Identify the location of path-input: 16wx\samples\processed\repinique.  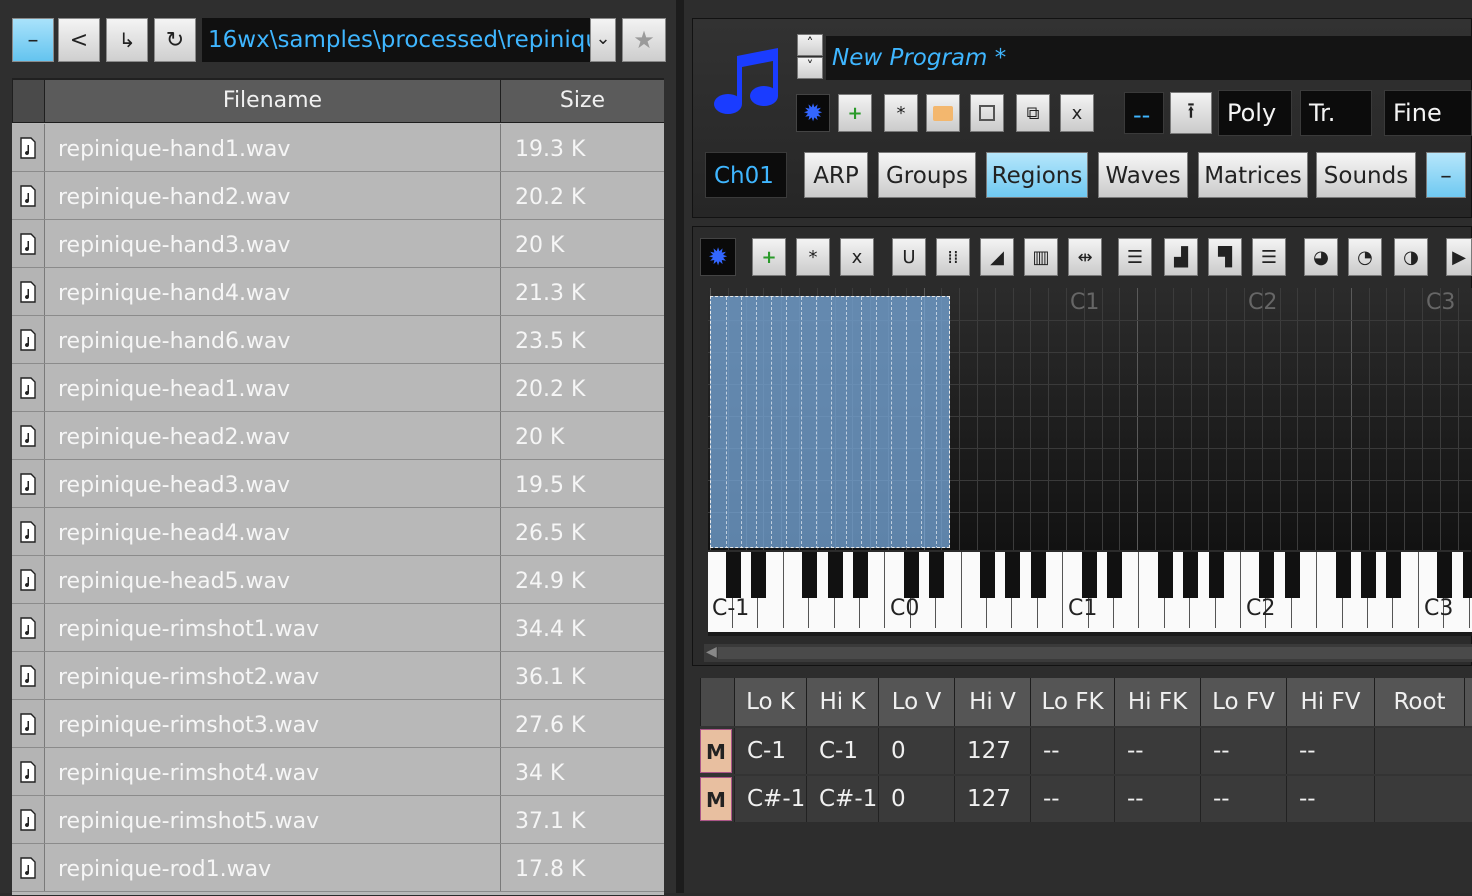
(396, 40).